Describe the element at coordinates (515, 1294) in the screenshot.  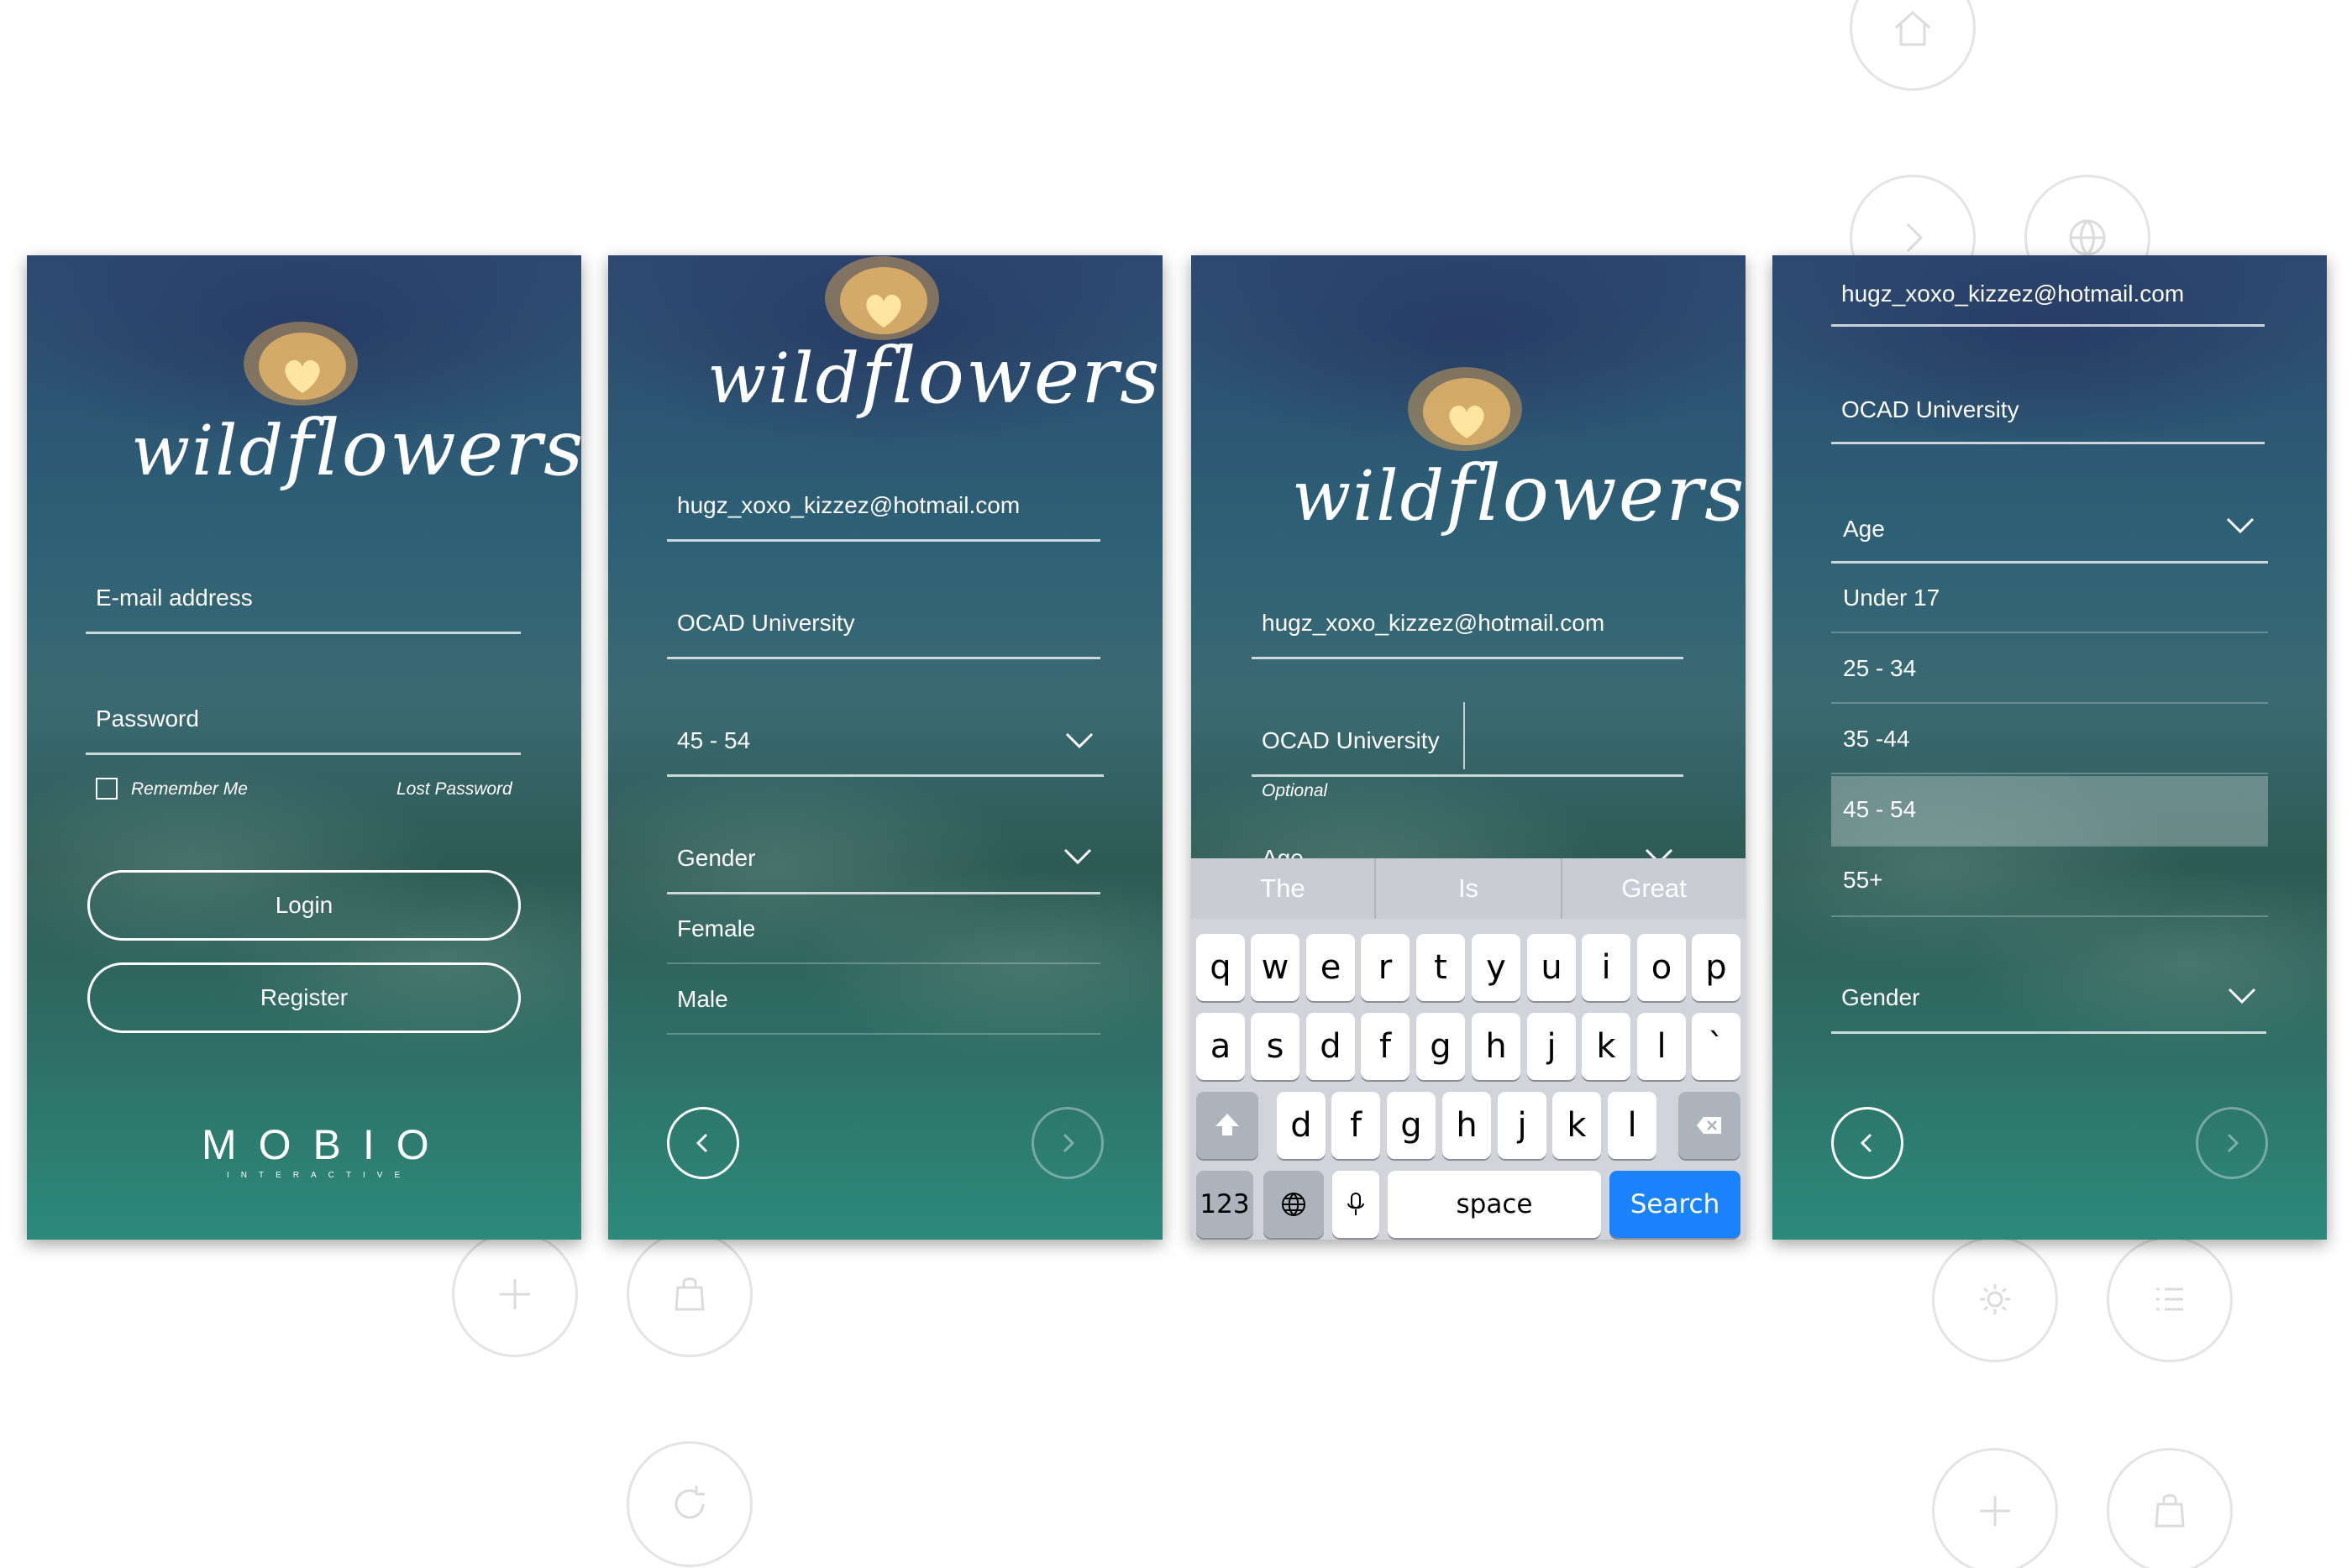
I see `plus-icon` at that location.